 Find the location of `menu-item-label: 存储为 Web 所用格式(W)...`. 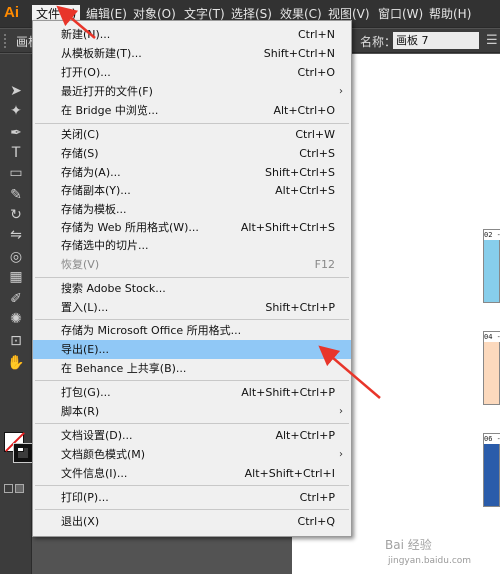

menu-item-label: 存储为 Web 所用格式(W)... is located at coordinates (130, 227).